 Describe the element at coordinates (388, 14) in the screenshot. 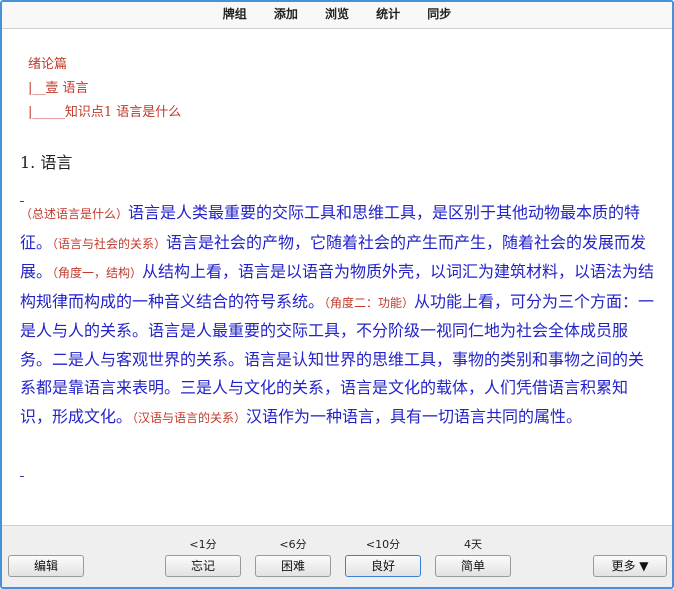

I see `menu-stats: 统计` at that location.